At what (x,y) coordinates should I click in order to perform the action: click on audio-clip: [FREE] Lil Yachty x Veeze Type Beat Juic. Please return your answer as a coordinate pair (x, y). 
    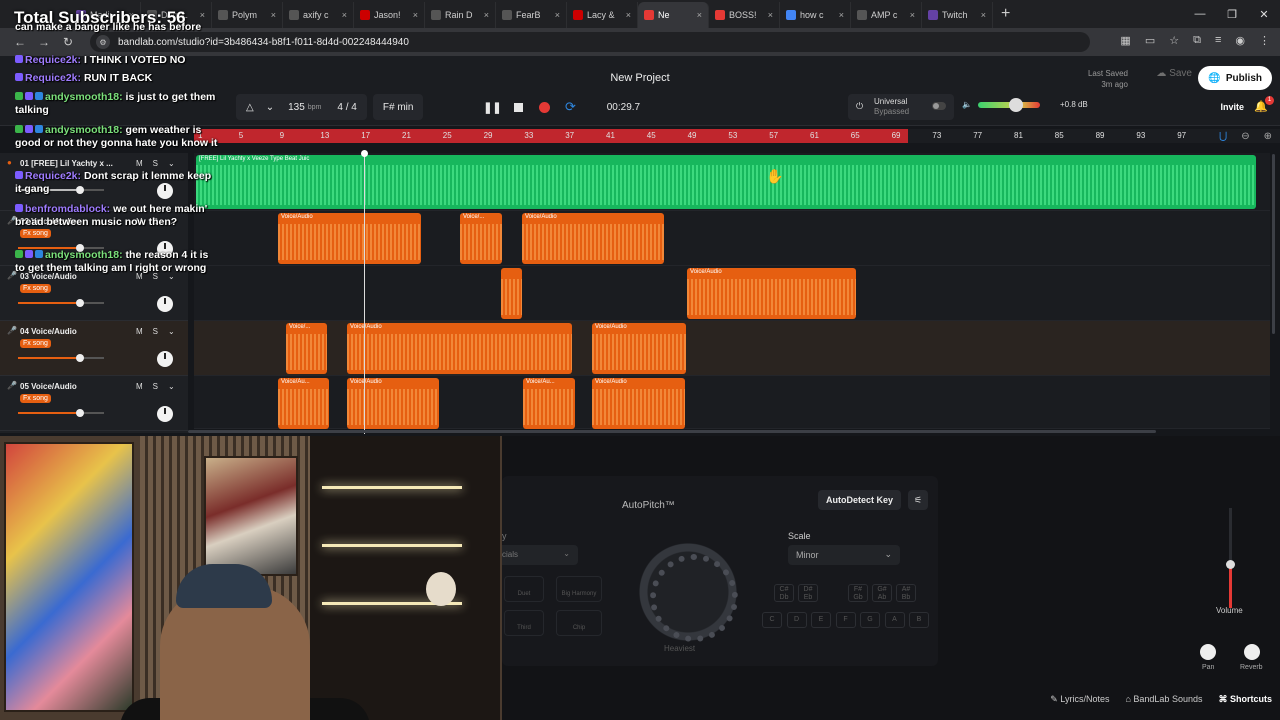
    Looking at the image, I should click on (726, 182).